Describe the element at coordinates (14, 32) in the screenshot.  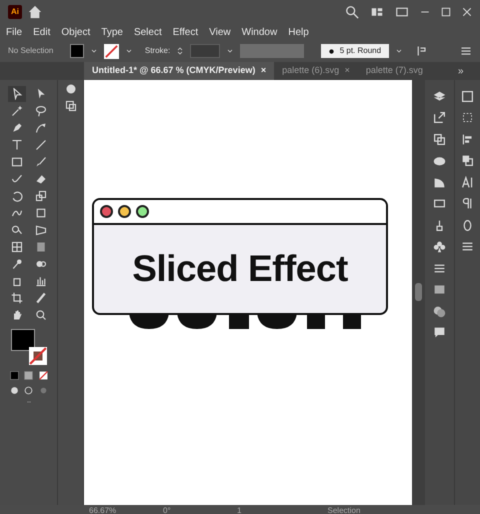
I see `menu-item: File` at that location.